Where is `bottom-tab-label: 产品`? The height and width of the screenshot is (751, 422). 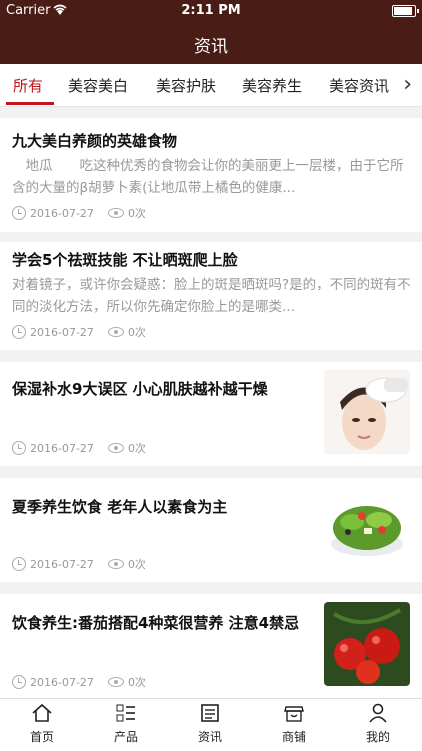
bottom-tab-label: 产品 is located at coordinates (125, 737).